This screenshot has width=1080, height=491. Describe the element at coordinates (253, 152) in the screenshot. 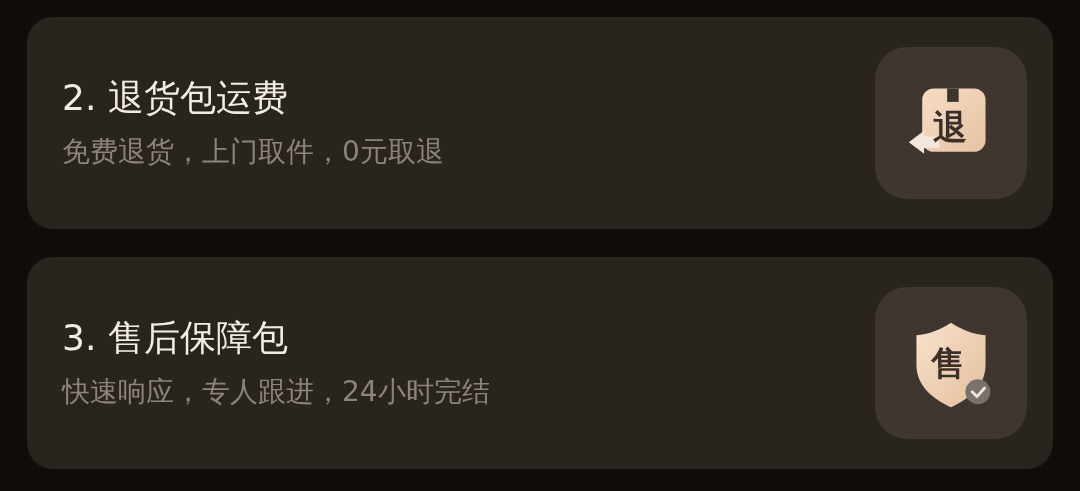

I see `card-subtitle: 免费退货，上门取件，0元取退` at that location.